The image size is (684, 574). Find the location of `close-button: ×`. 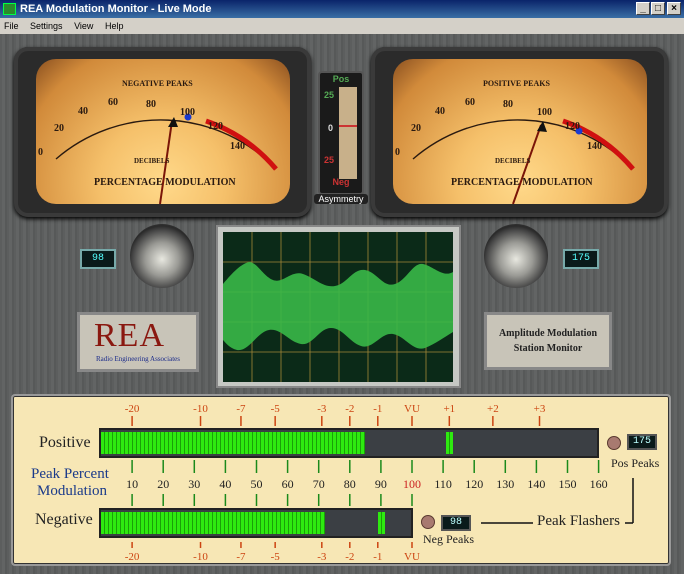

close-button: × is located at coordinates (674, 8).